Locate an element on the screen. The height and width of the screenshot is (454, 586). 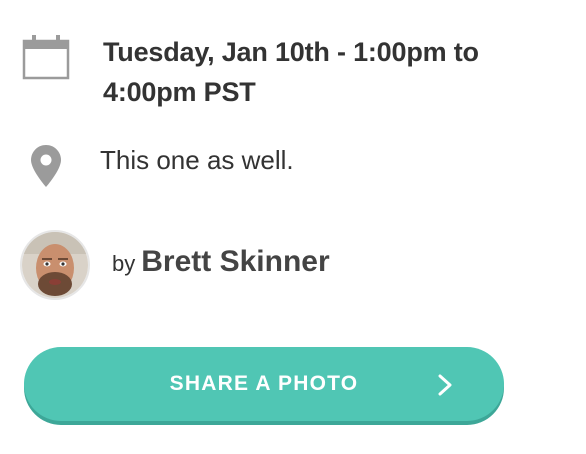
by-label: by is located at coordinates (124, 263).